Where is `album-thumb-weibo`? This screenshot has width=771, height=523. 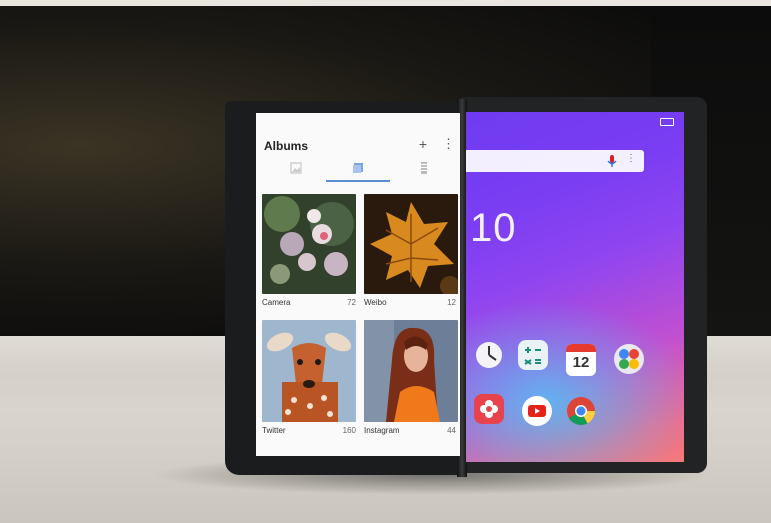 album-thumb-weibo is located at coordinates (411, 244).